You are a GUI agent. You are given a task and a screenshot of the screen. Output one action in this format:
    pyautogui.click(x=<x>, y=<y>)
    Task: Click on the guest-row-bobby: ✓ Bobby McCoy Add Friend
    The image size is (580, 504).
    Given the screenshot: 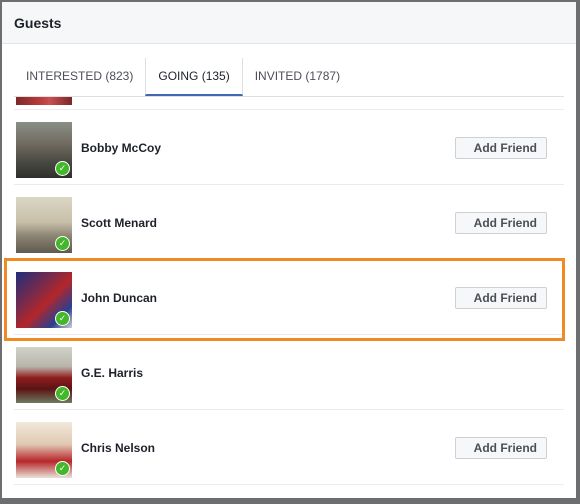 What is the action you would take?
    pyautogui.click(x=289, y=147)
    